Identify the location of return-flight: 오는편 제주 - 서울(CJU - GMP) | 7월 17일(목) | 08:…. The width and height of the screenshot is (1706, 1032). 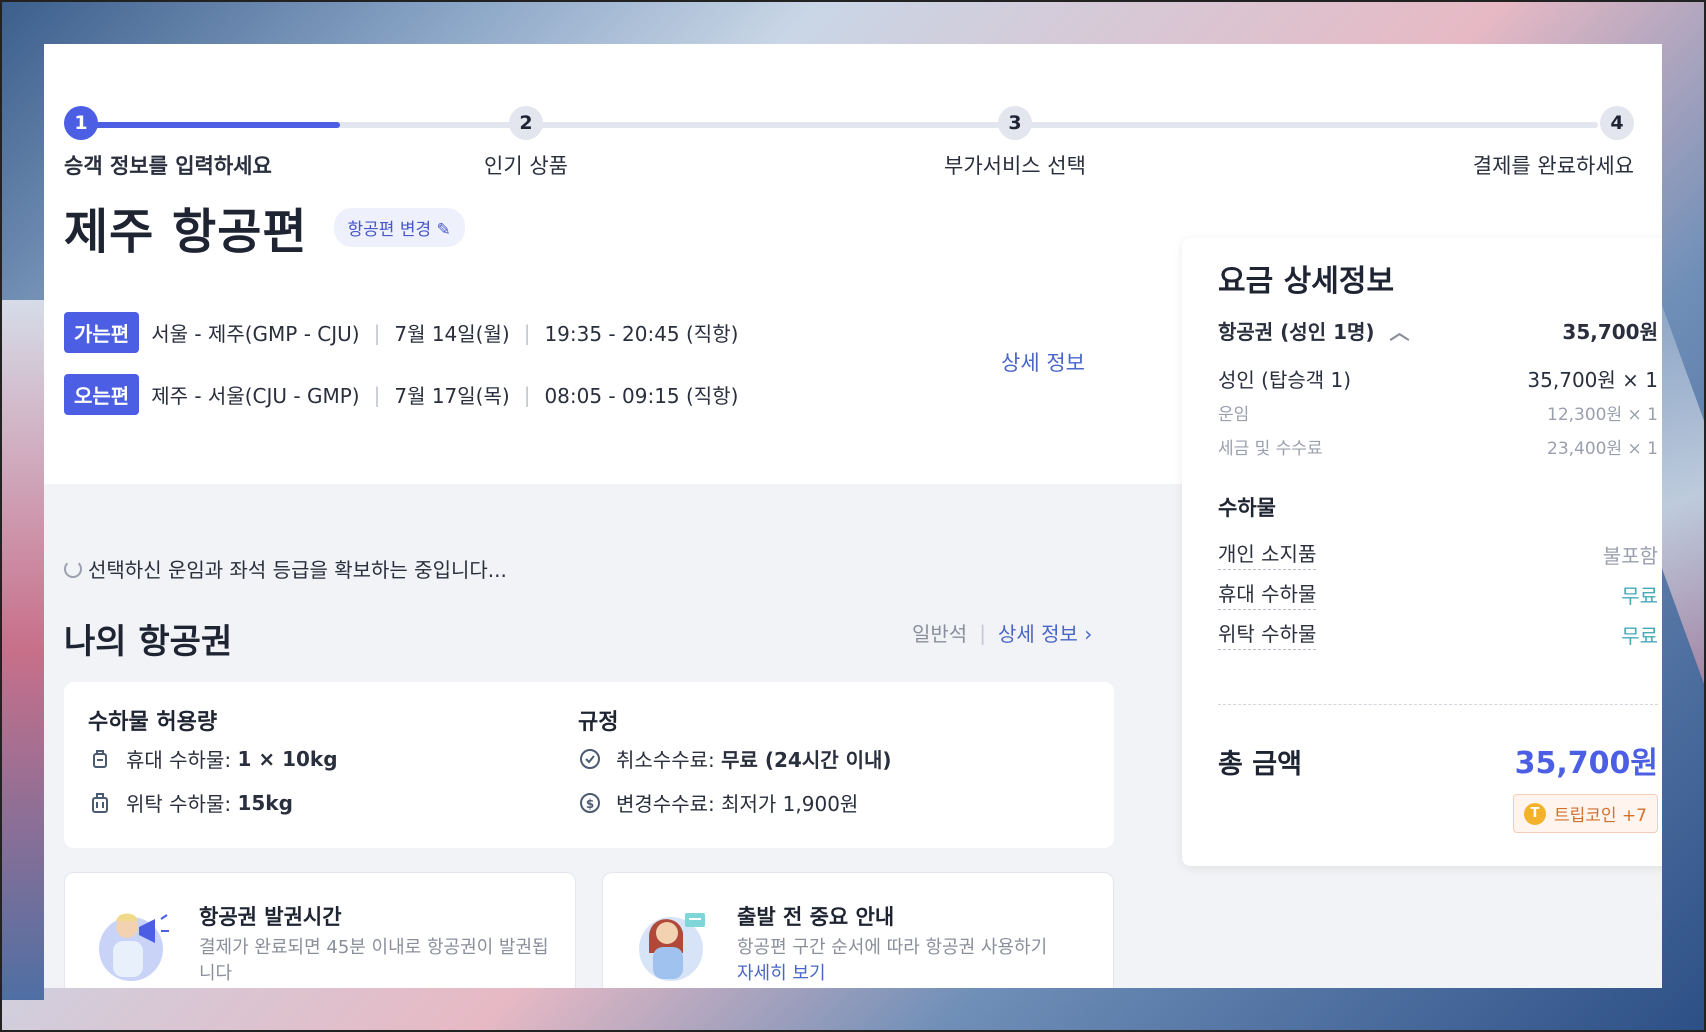
(401, 394).